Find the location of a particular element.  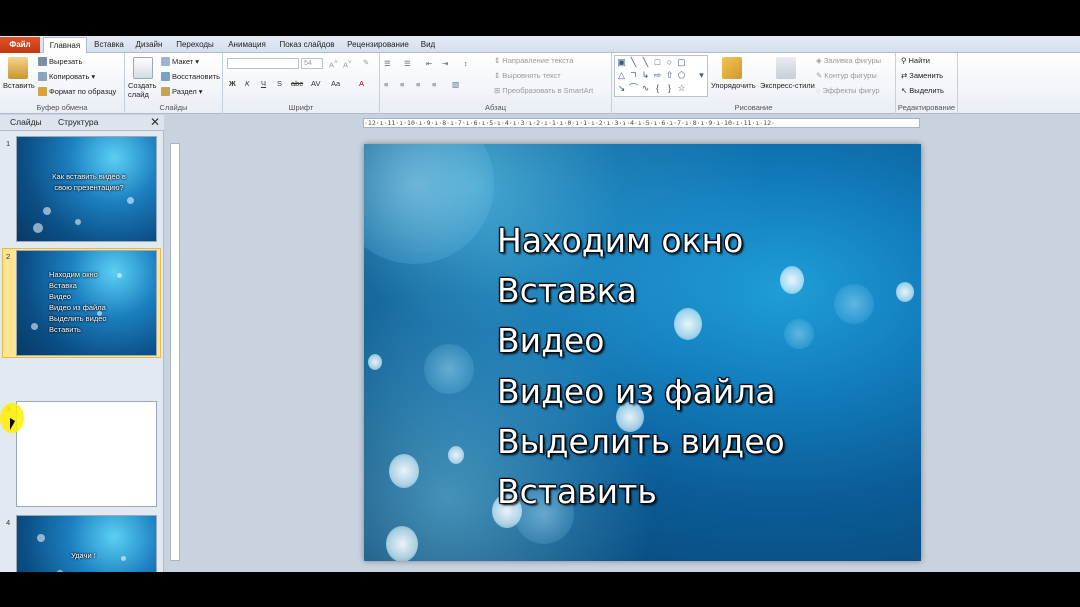

triangle-shape-icon: △ is located at coordinates (621, 75).